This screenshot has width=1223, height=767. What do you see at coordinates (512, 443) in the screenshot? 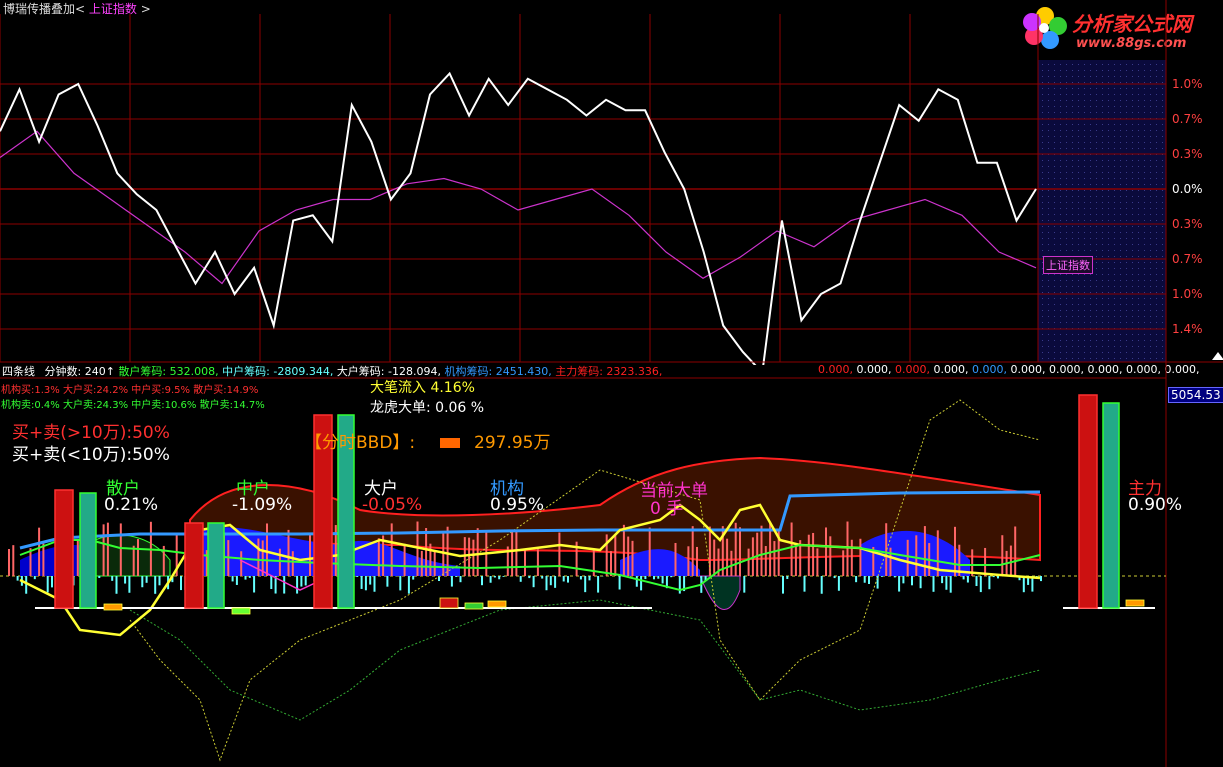
I see `bbd-value: 297.95万` at bounding box center [512, 443].